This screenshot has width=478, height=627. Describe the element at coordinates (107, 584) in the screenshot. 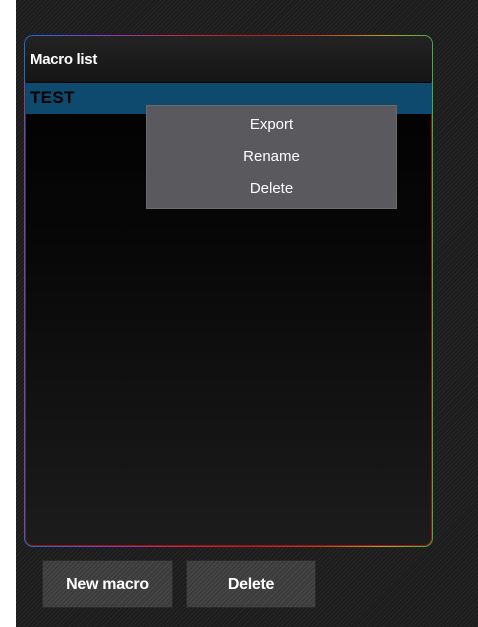

I see `new-macro-button: New macro` at that location.